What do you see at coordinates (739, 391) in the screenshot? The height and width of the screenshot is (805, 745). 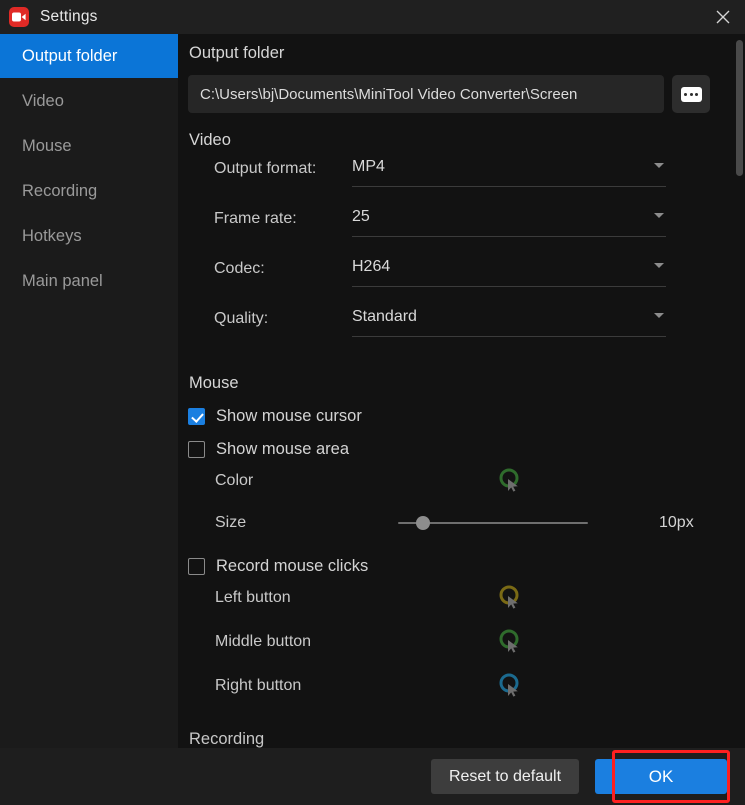 I see `scrollbar-track` at bounding box center [739, 391].